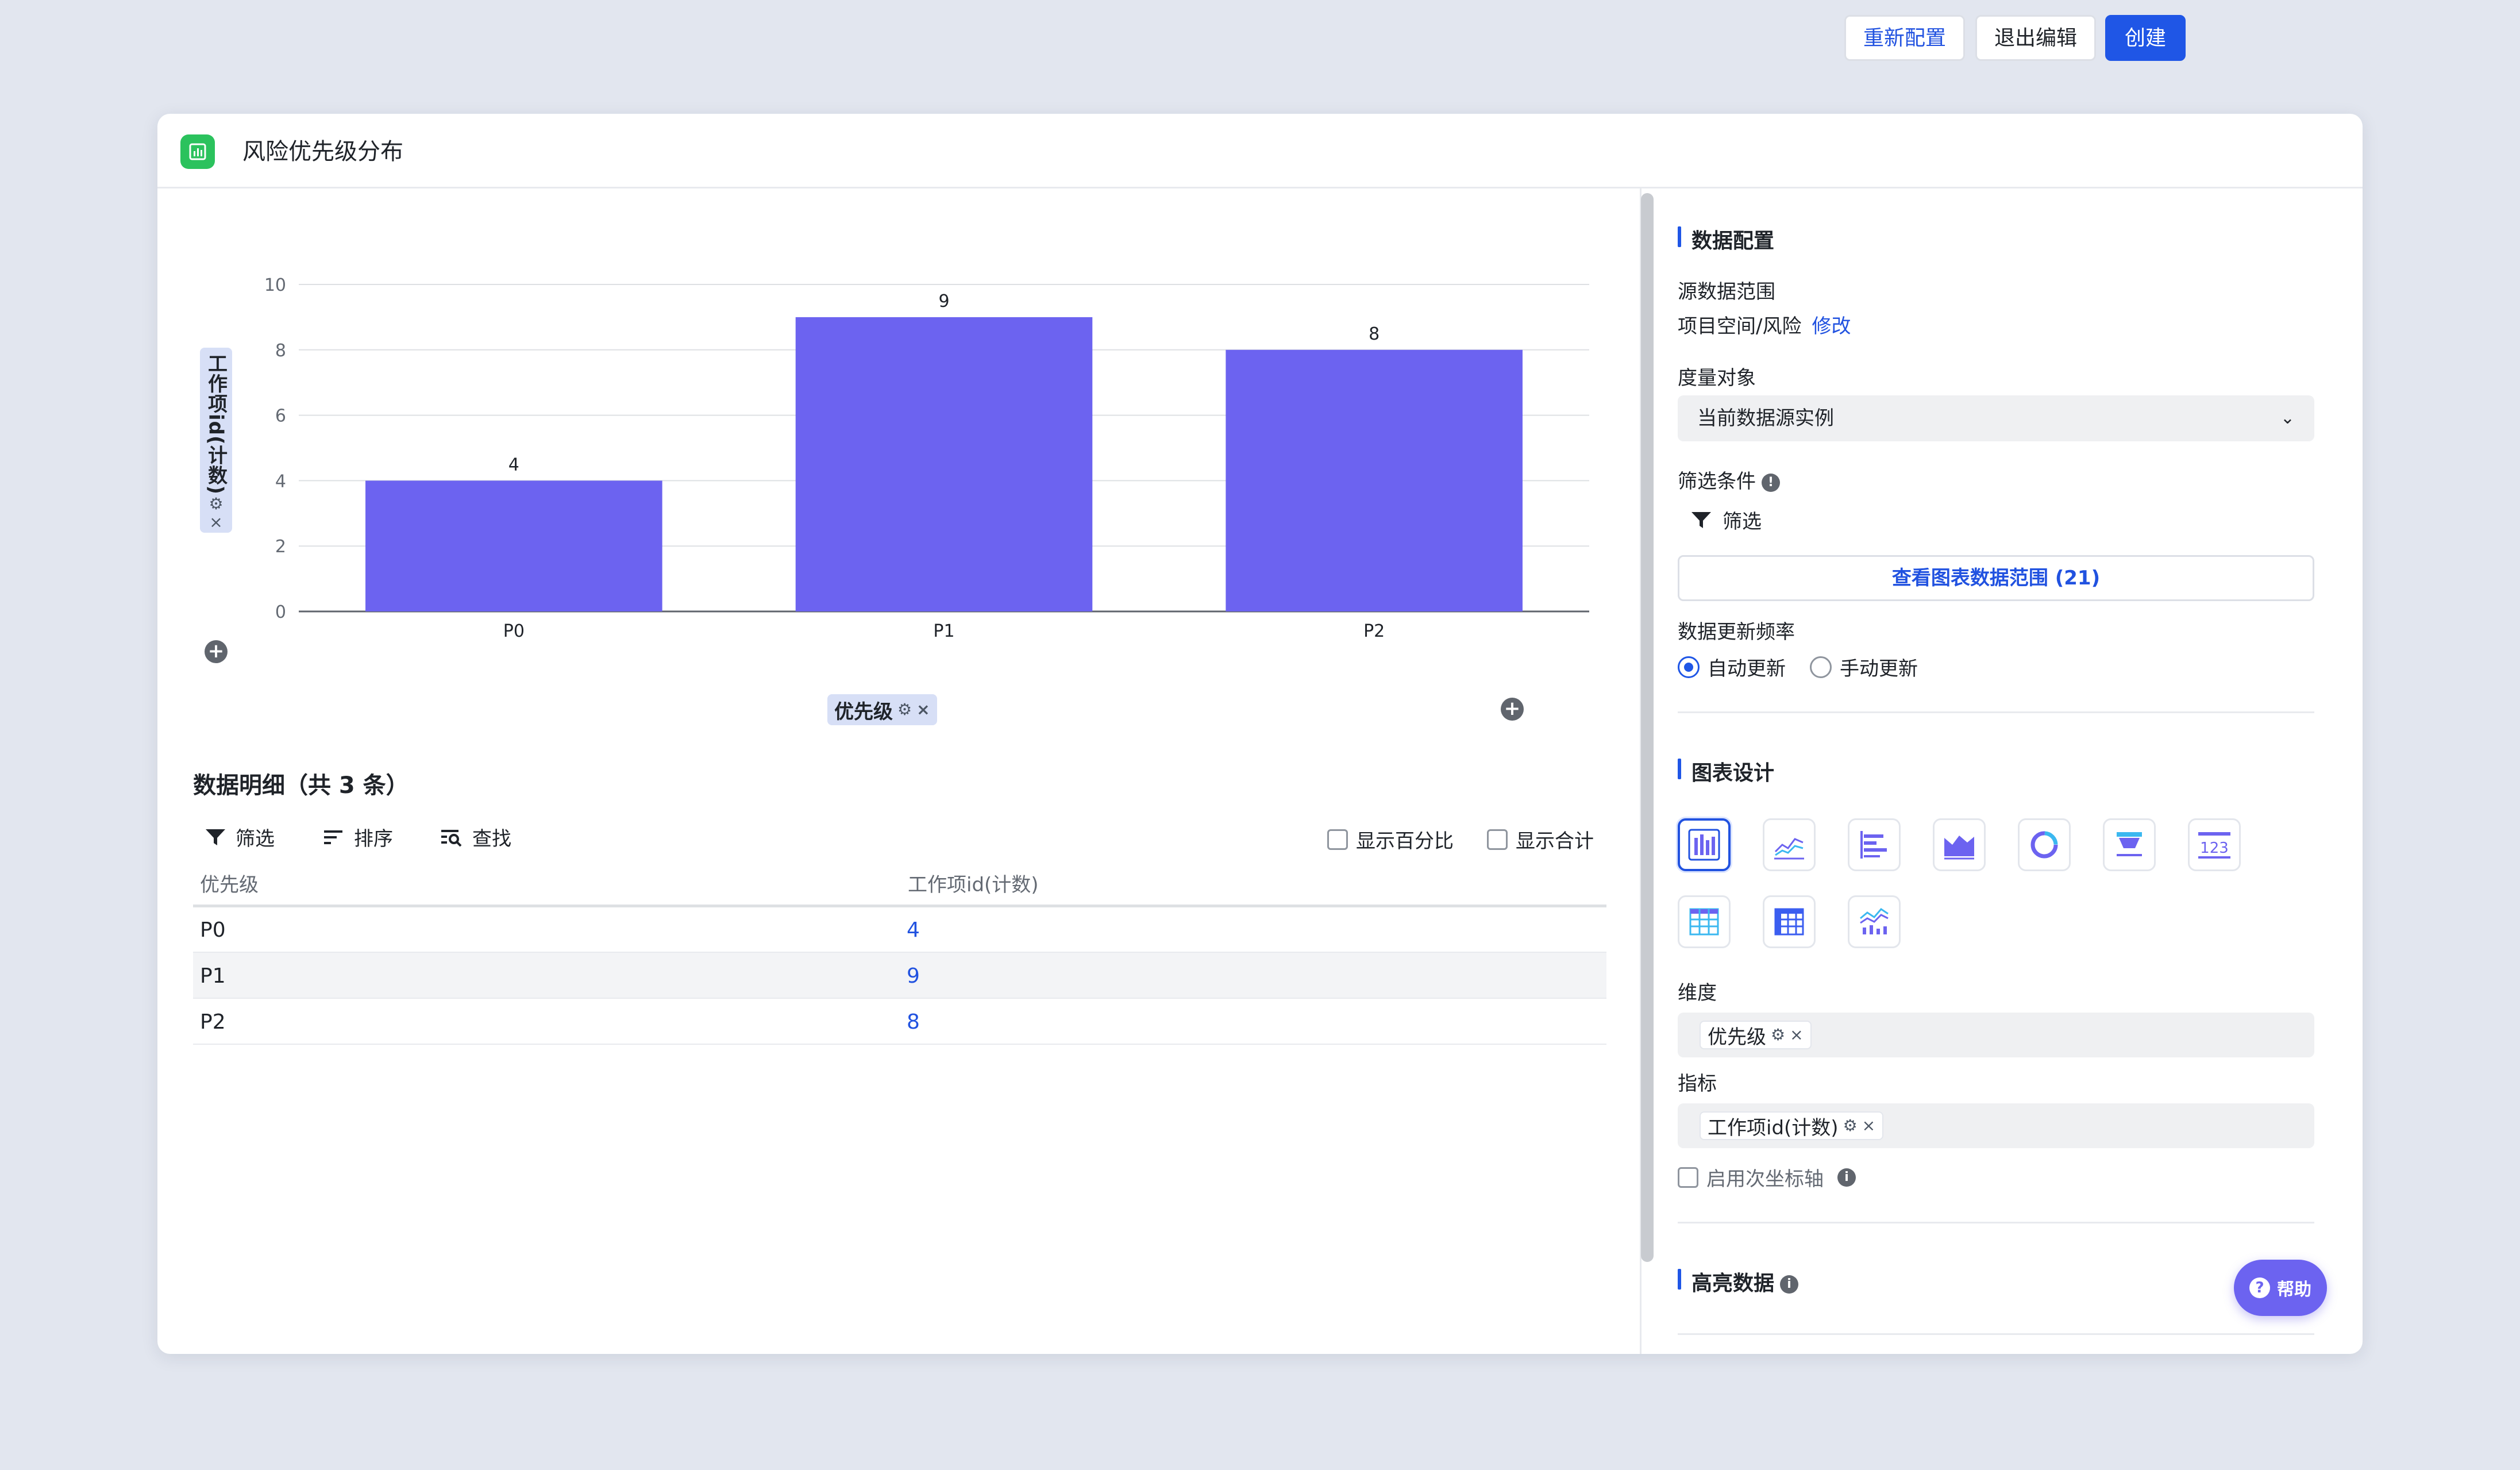 The image size is (2520, 1470). What do you see at coordinates (1905, 38) in the screenshot?
I see `reconfigure-button: 重新配置` at bounding box center [1905, 38].